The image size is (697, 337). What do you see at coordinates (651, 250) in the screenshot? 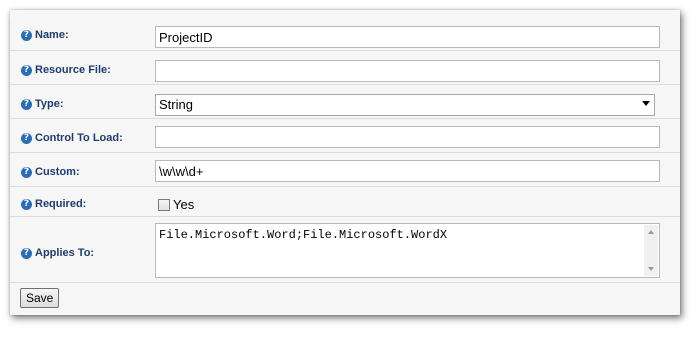
I see `textarea-scrollbar` at bounding box center [651, 250].